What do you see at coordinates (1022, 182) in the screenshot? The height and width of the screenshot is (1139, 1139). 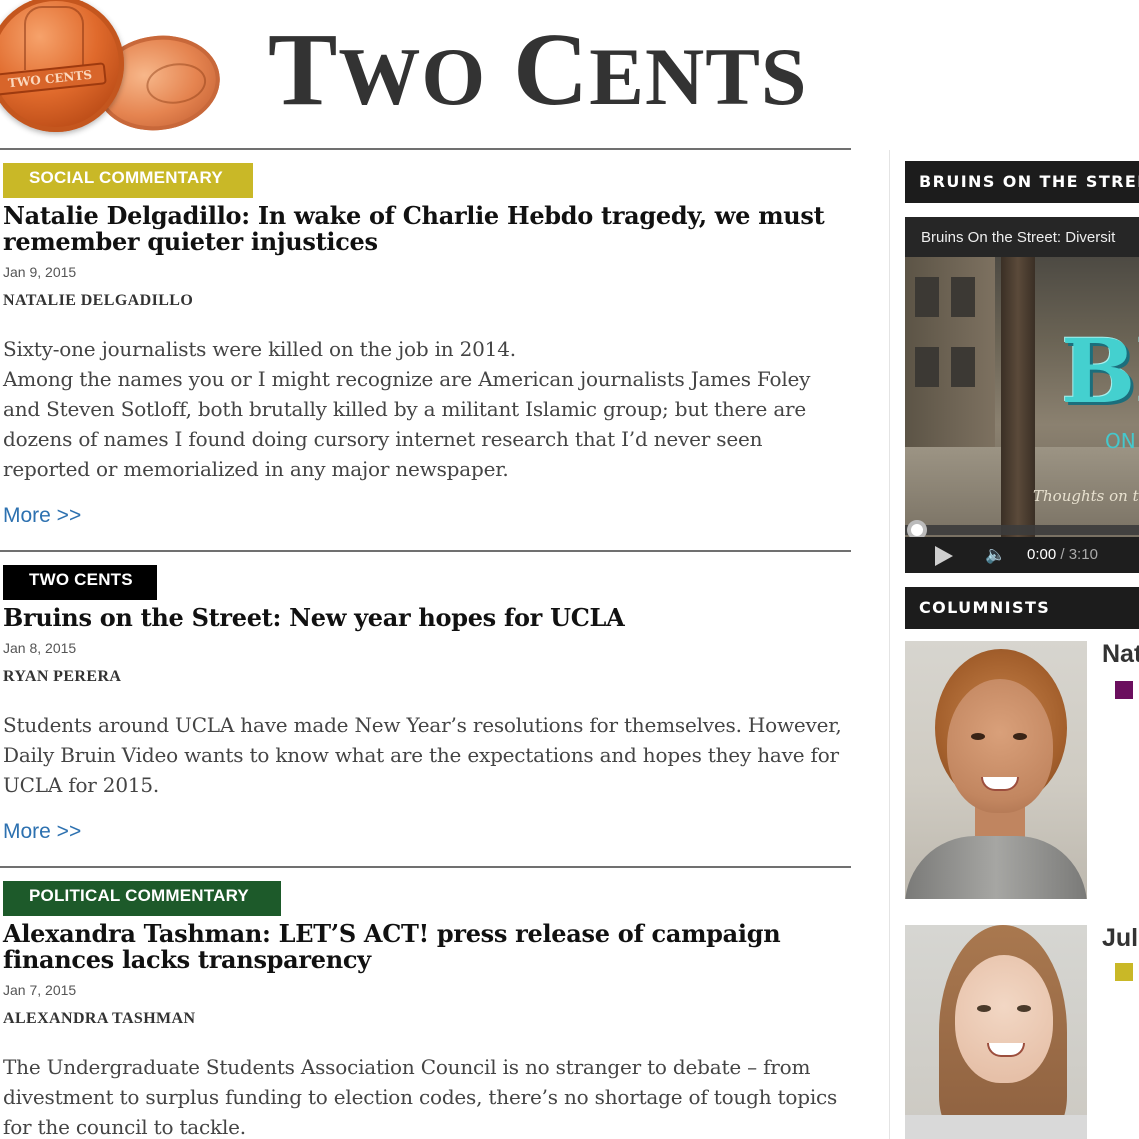 I see `video-section-heading: BRUINS ON THE STREE` at bounding box center [1022, 182].